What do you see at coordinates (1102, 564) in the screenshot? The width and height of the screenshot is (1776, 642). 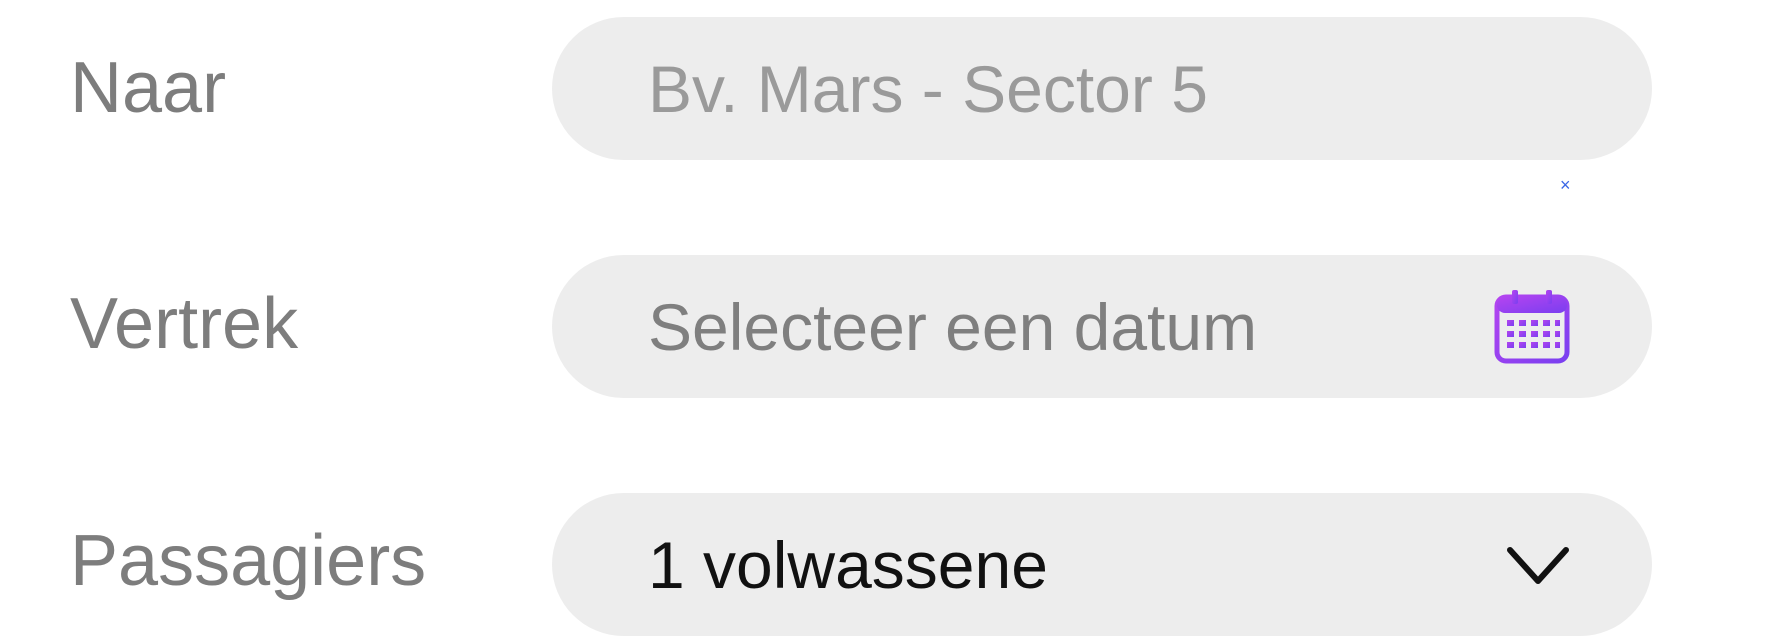 I see `passengers-select: 1 volwassene` at bounding box center [1102, 564].